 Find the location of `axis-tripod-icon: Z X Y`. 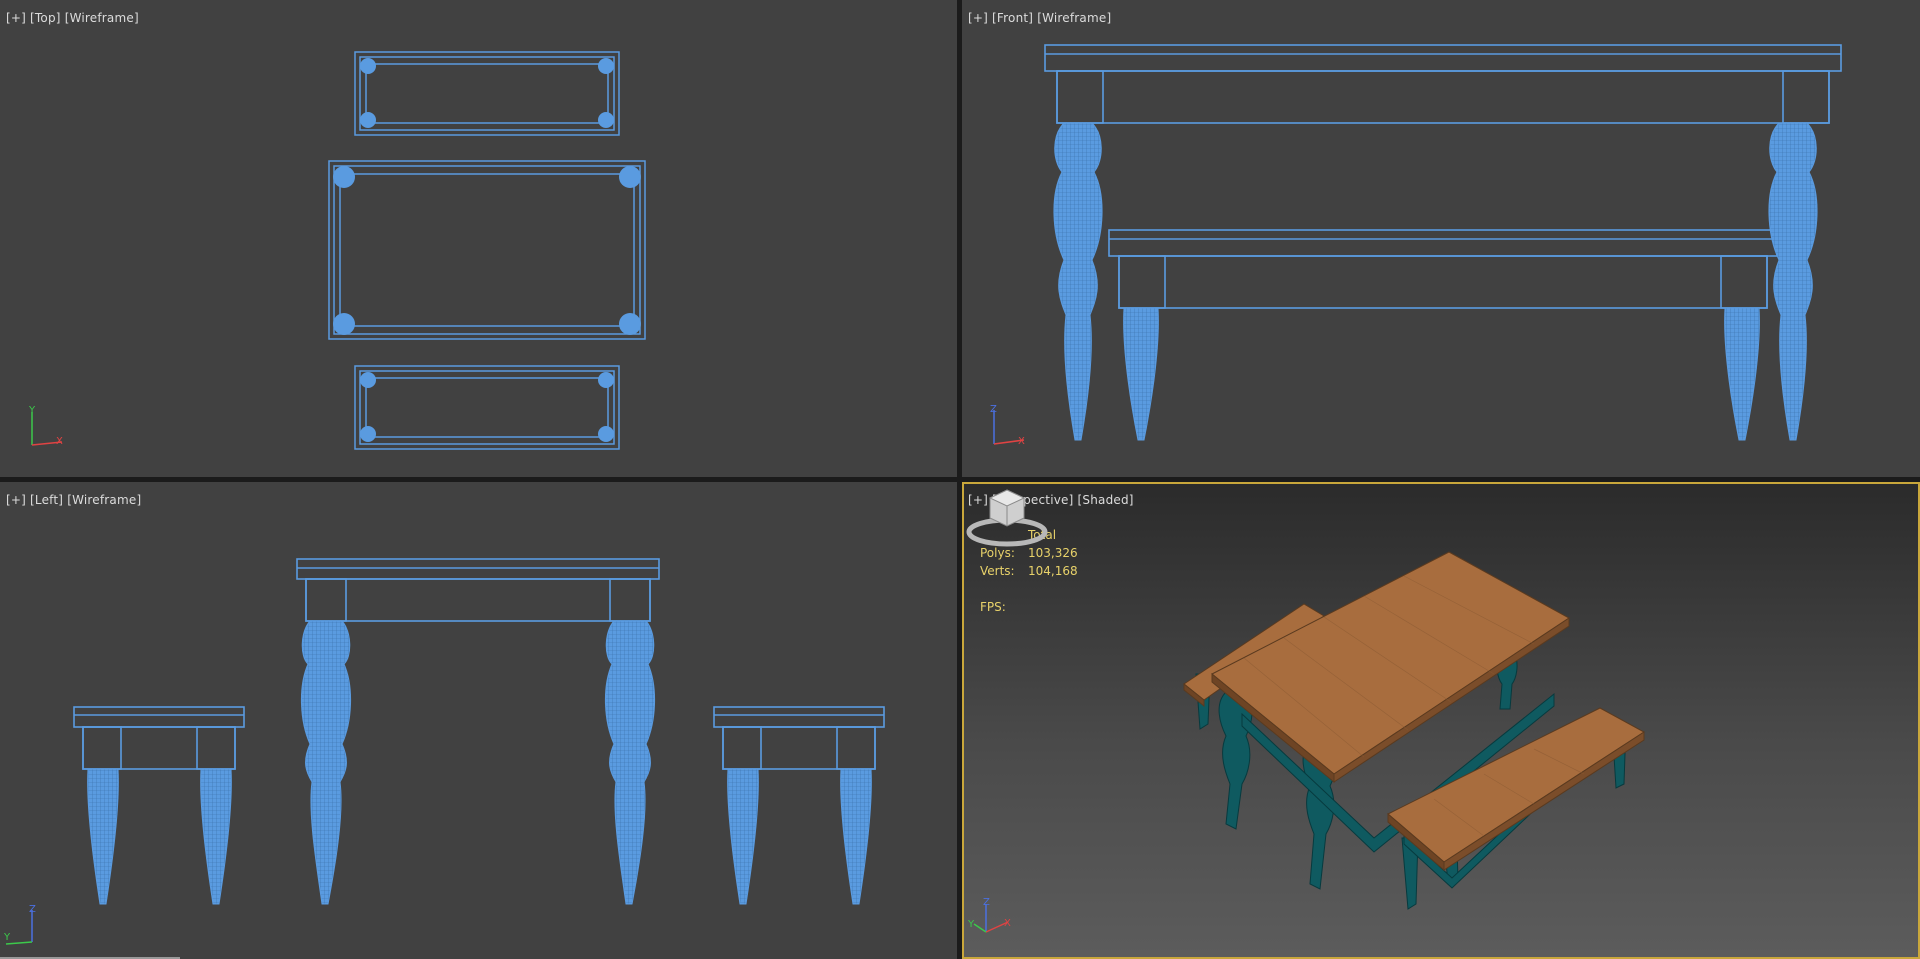

axis-tripod-icon: Z X Y is located at coordinates (989, 915).